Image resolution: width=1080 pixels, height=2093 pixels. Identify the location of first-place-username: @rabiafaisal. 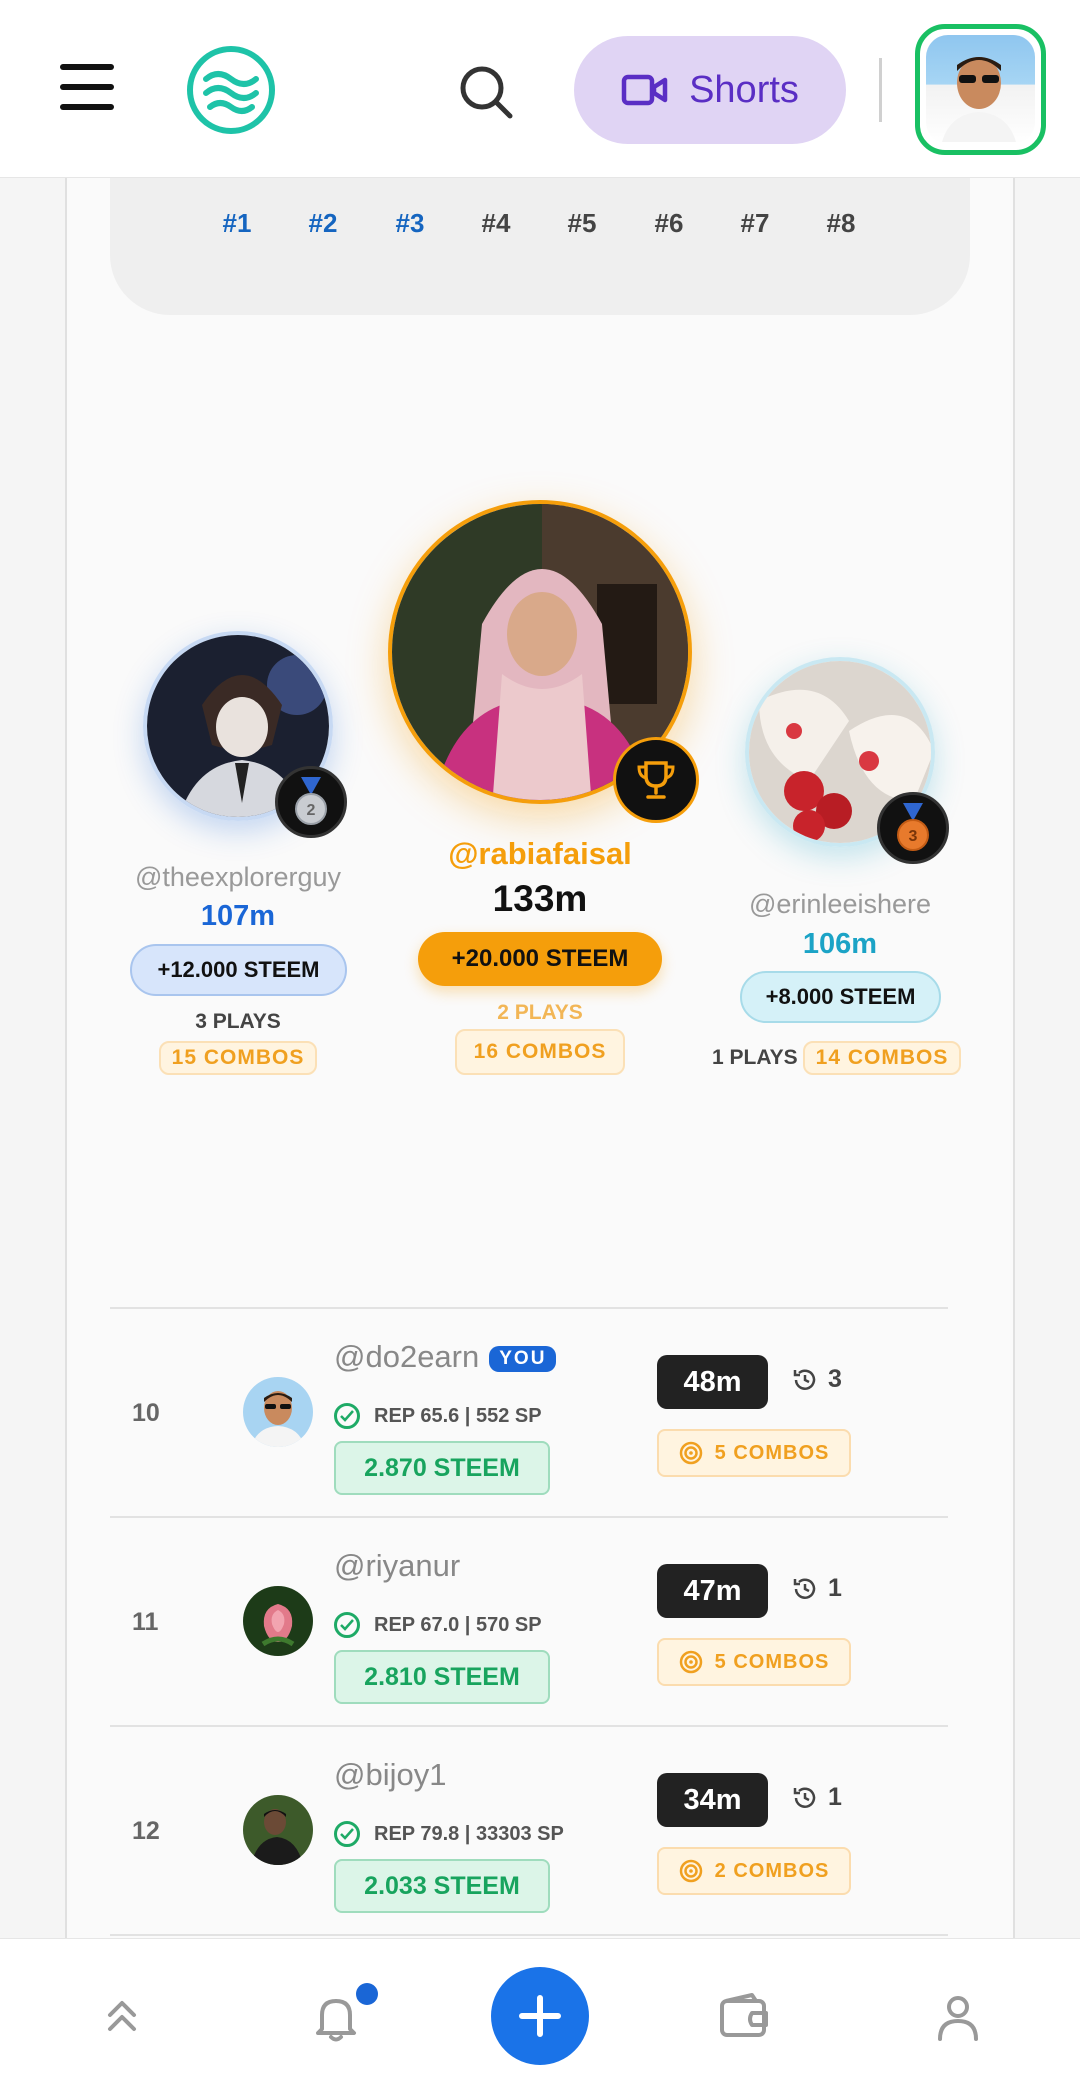
(540, 854).